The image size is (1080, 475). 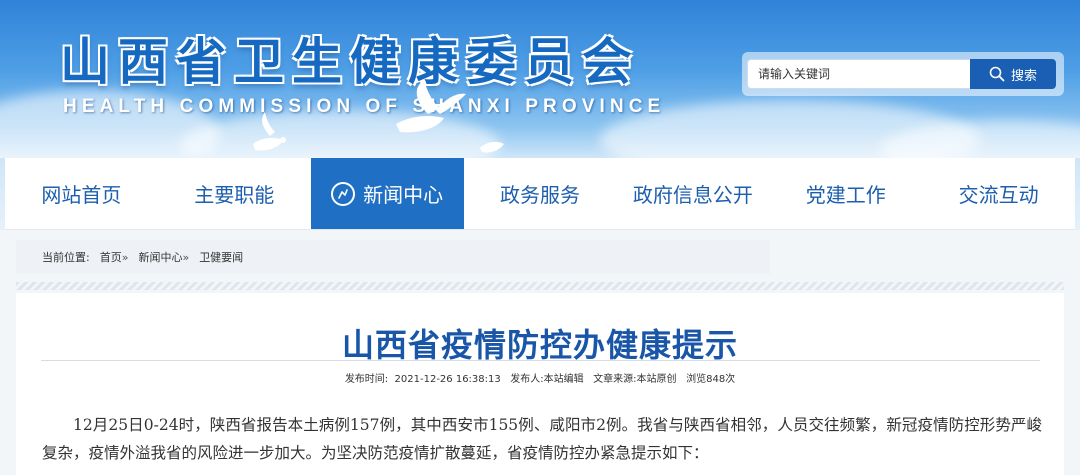 I want to click on nav-item-label: 新闻中心, so click(x=403, y=195).